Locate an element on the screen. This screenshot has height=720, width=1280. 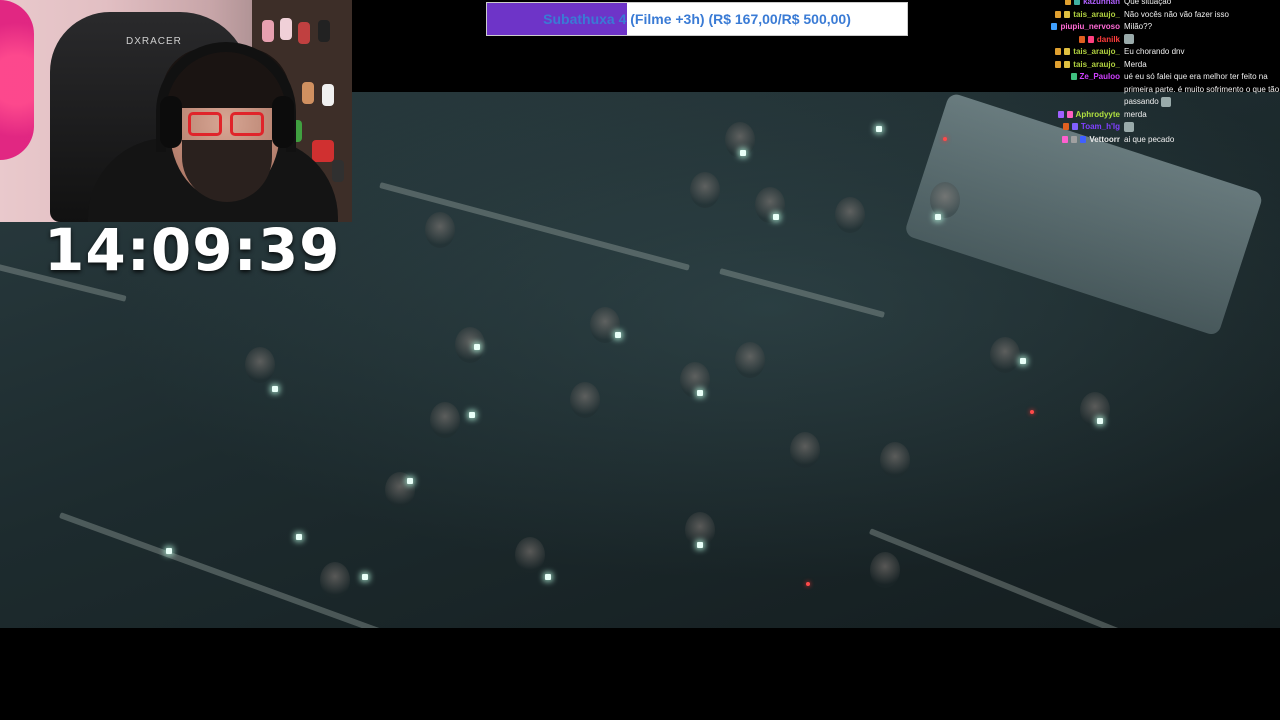
chat-message-header: Ze_Pauloo is located at coordinates (1080, 90).